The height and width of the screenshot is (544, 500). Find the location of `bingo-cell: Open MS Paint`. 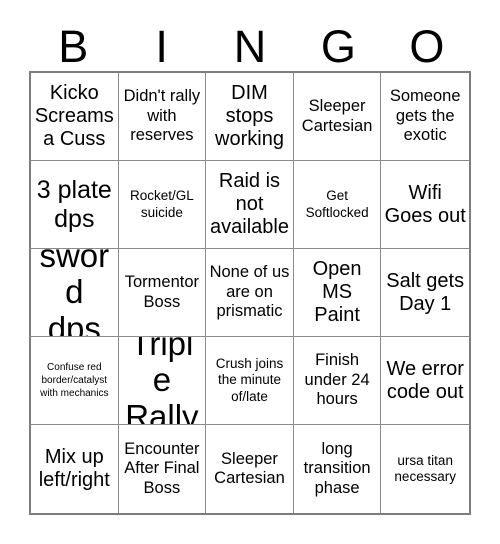

bingo-cell: Open MS Paint is located at coordinates (337, 293).